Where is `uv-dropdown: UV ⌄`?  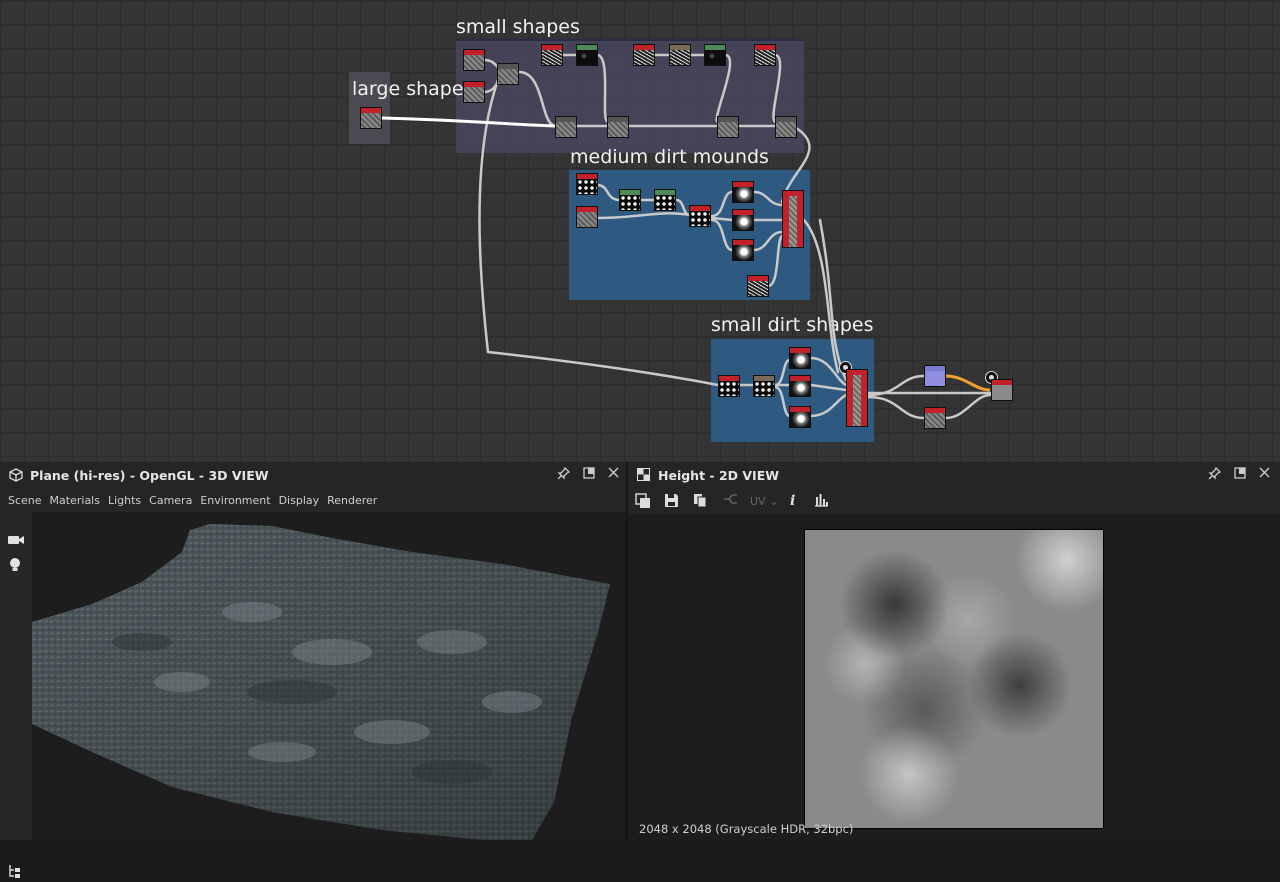
uv-dropdown: UV ⌄ is located at coordinates (764, 501).